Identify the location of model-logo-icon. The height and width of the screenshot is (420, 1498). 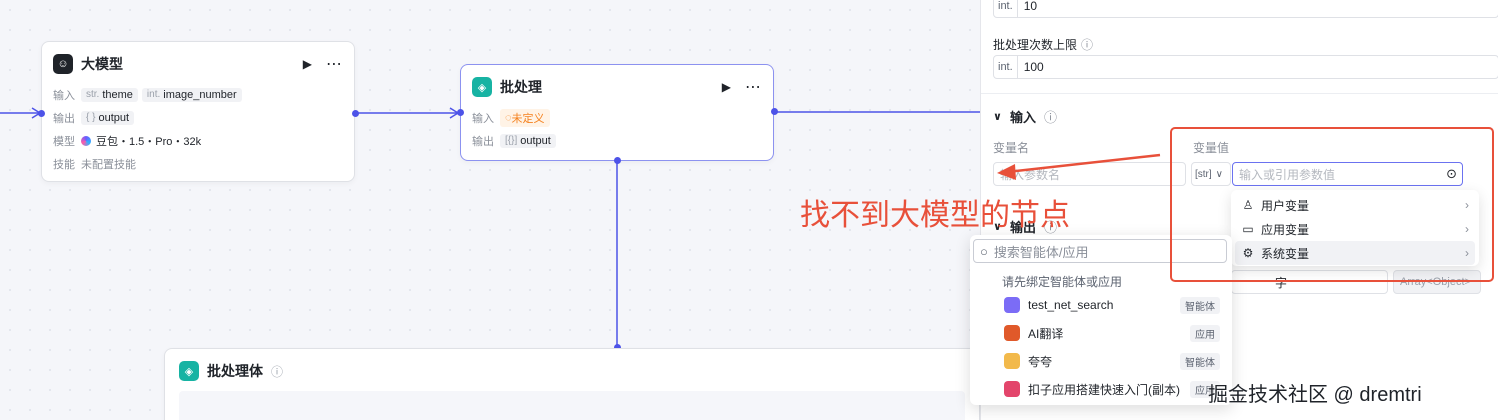
(86, 140).